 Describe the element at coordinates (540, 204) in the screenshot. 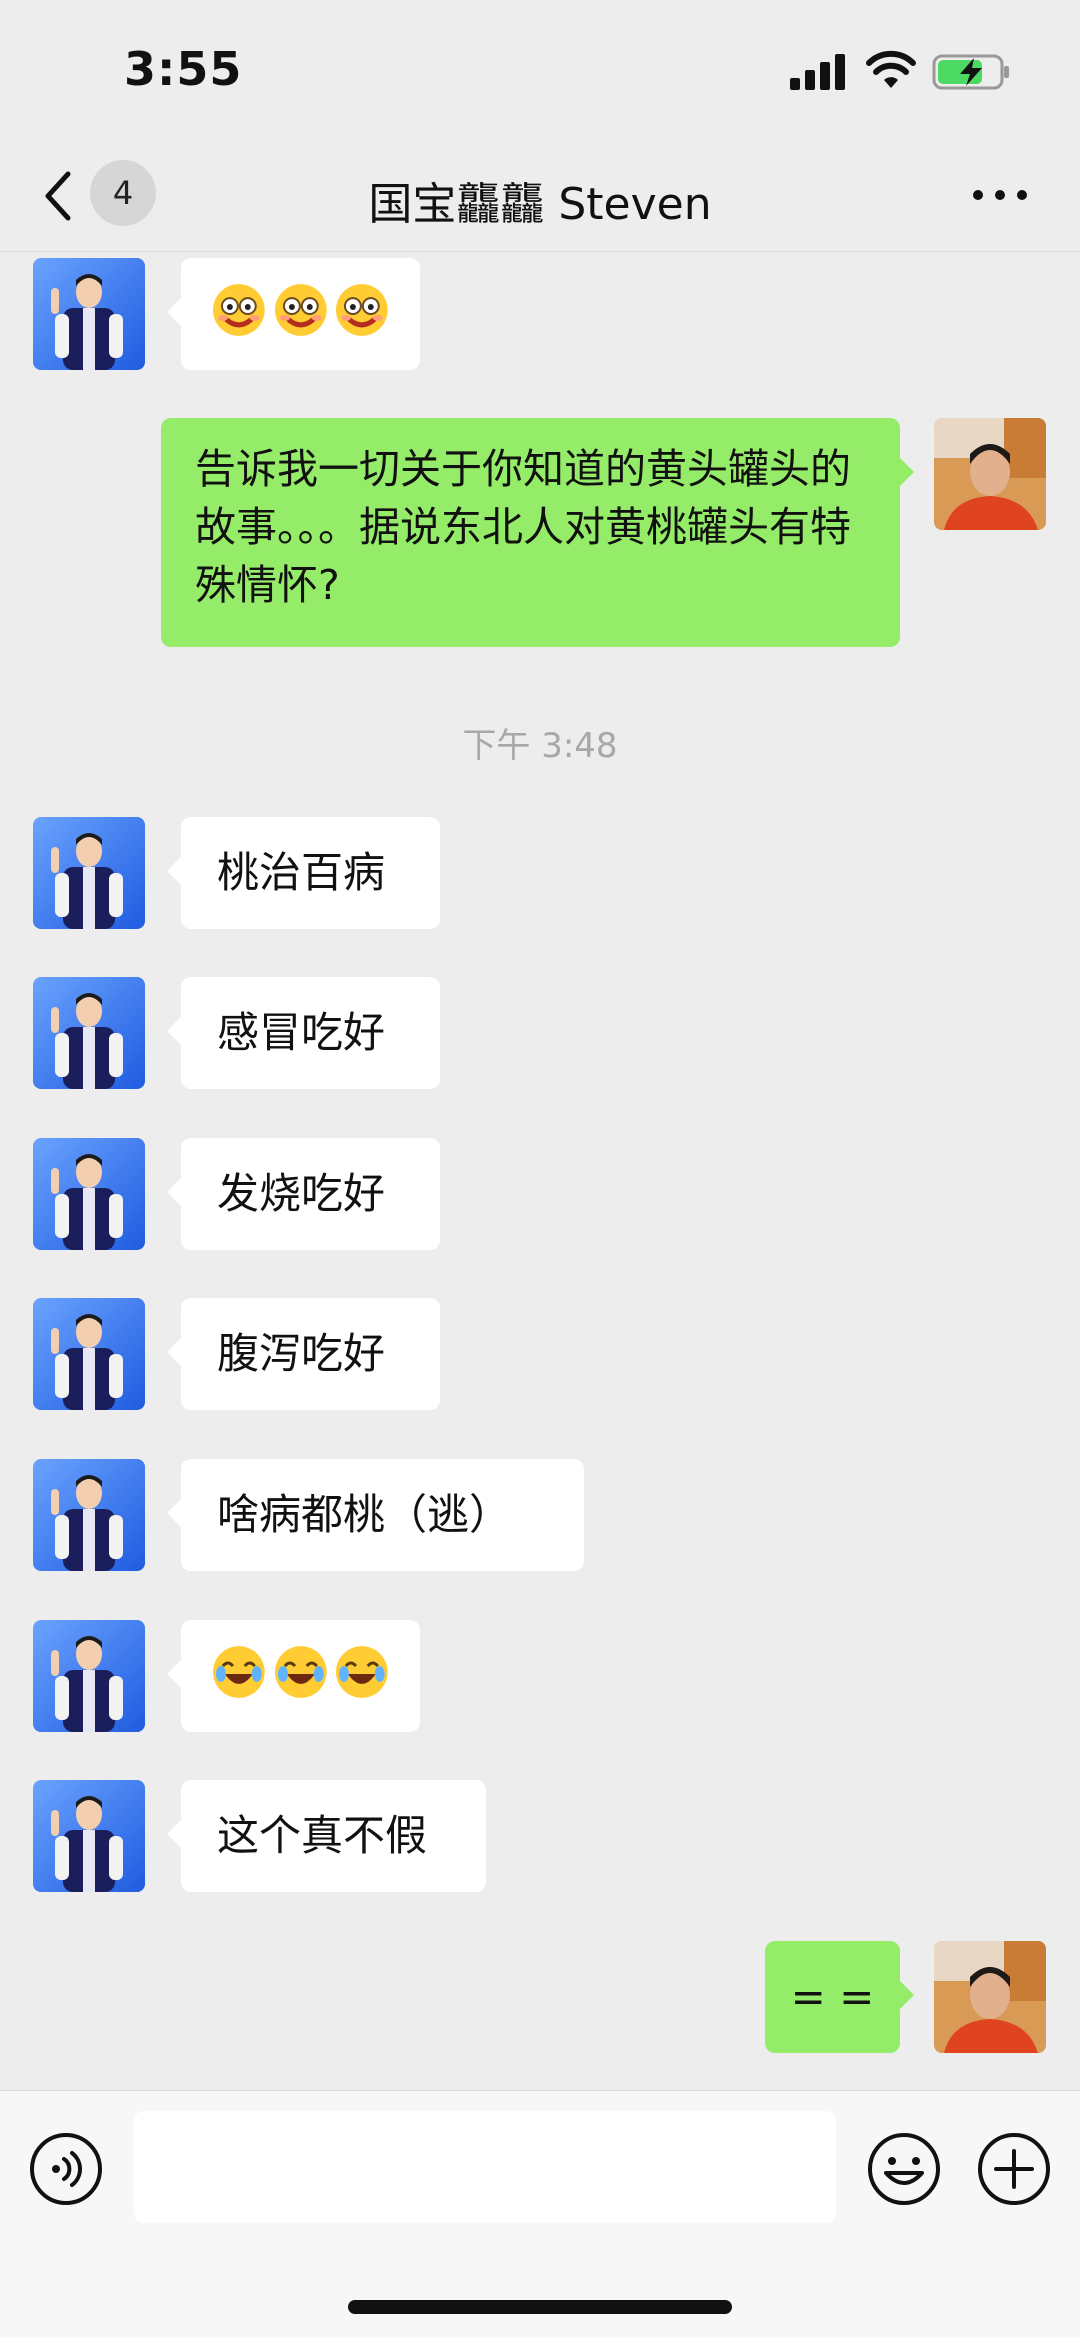

I see `chat-title: 国宝龘龘 Steven` at that location.